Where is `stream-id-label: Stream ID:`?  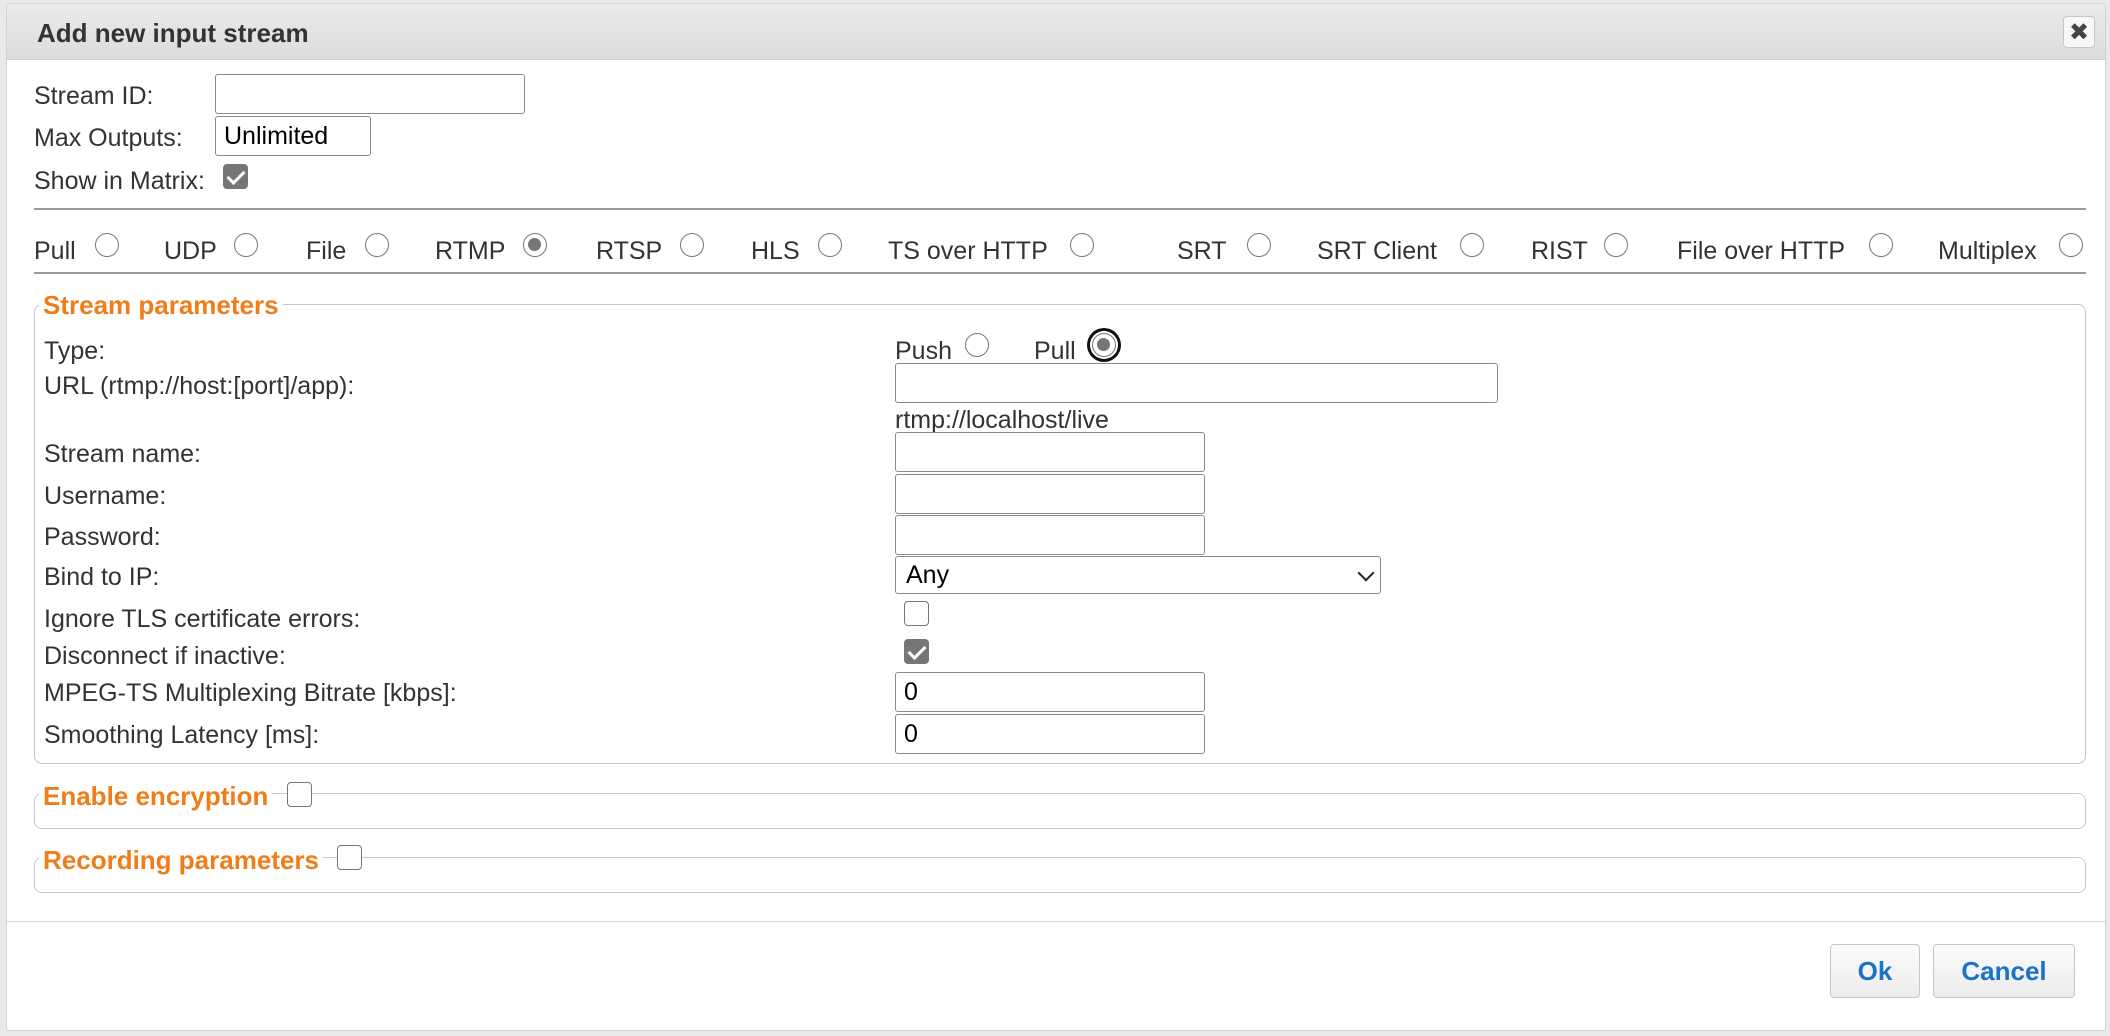
stream-id-label: Stream ID: is located at coordinates (94, 96).